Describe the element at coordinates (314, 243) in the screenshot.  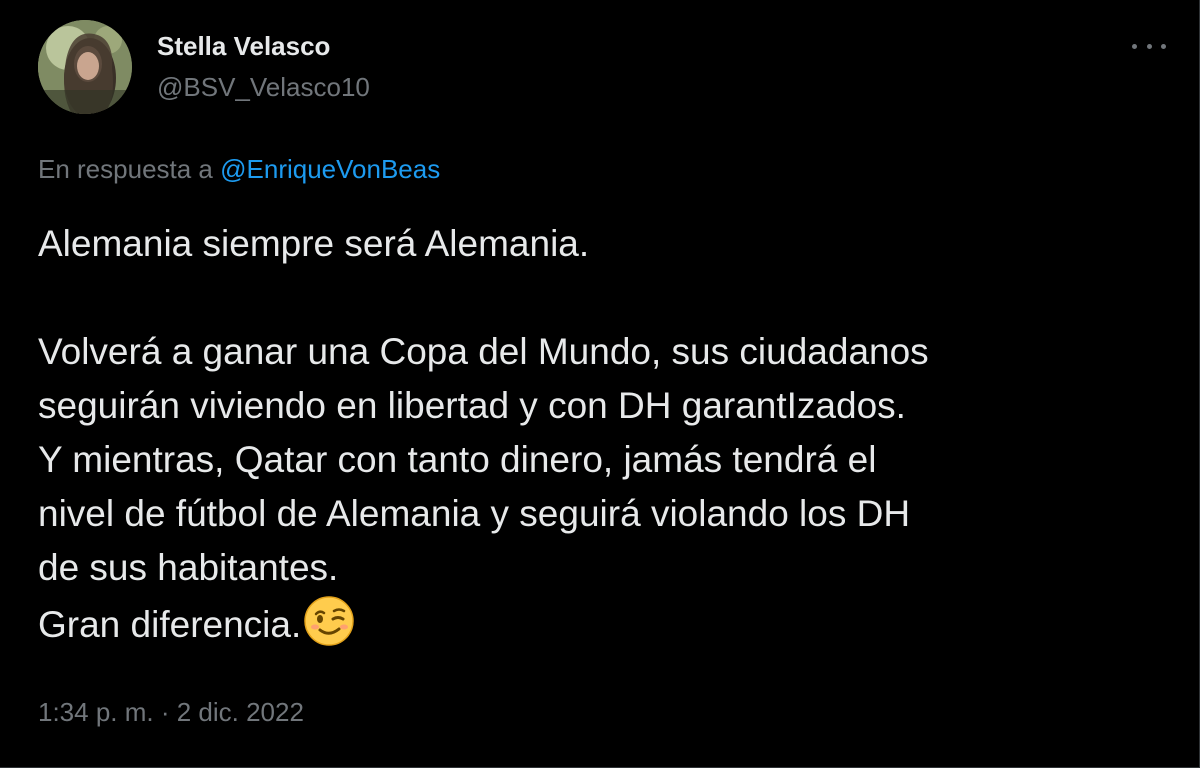
I see `tweet-line: Alemania siempre será Alemania.` at that location.